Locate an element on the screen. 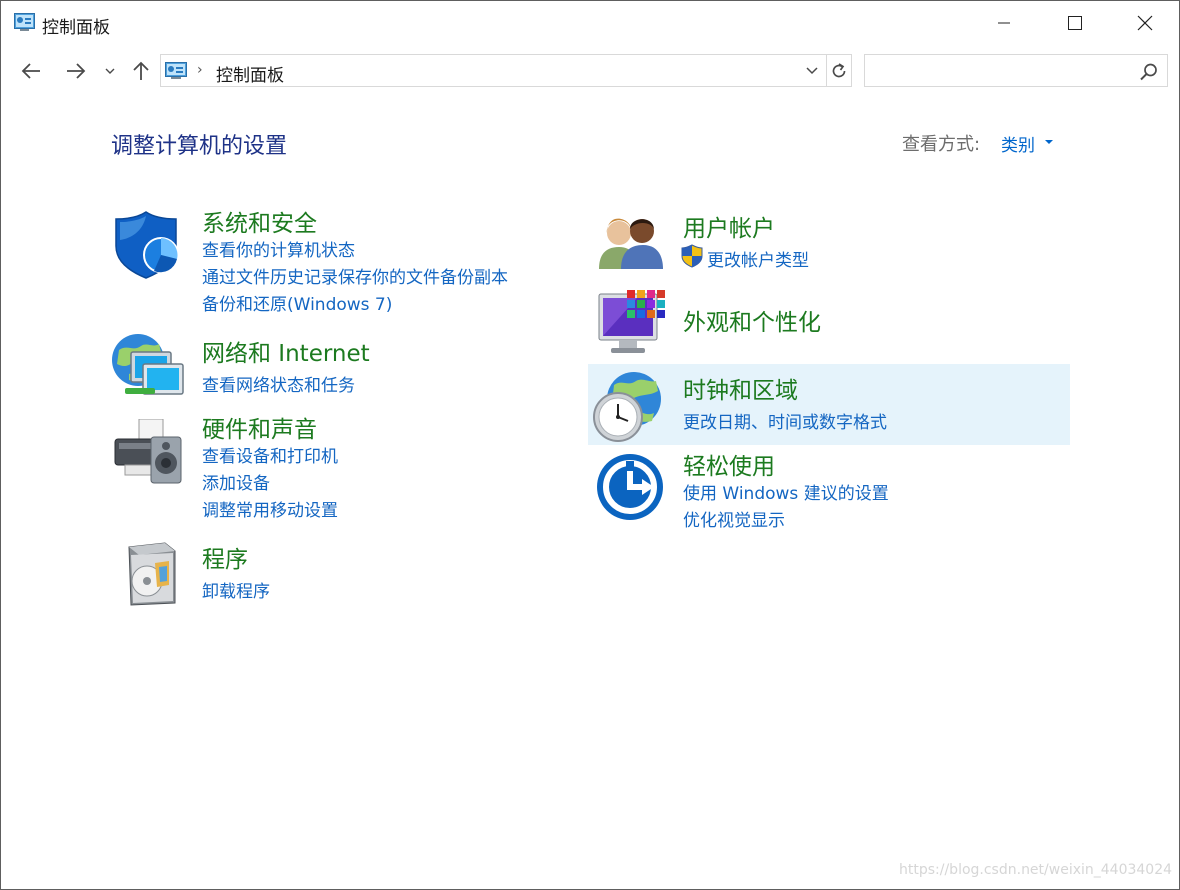  refresh-button is located at coordinates (839, 70).